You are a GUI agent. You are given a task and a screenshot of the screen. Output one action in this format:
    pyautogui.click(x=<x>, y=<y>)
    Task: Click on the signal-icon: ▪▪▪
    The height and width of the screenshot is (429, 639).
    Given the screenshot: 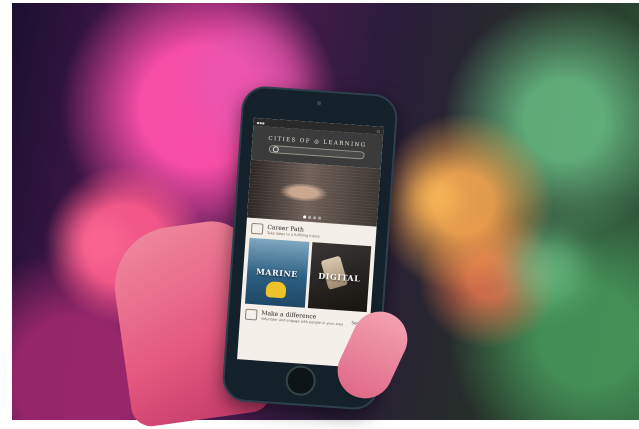 What is the action you would take?
    pyautogui.click(x=260, y=122)
    